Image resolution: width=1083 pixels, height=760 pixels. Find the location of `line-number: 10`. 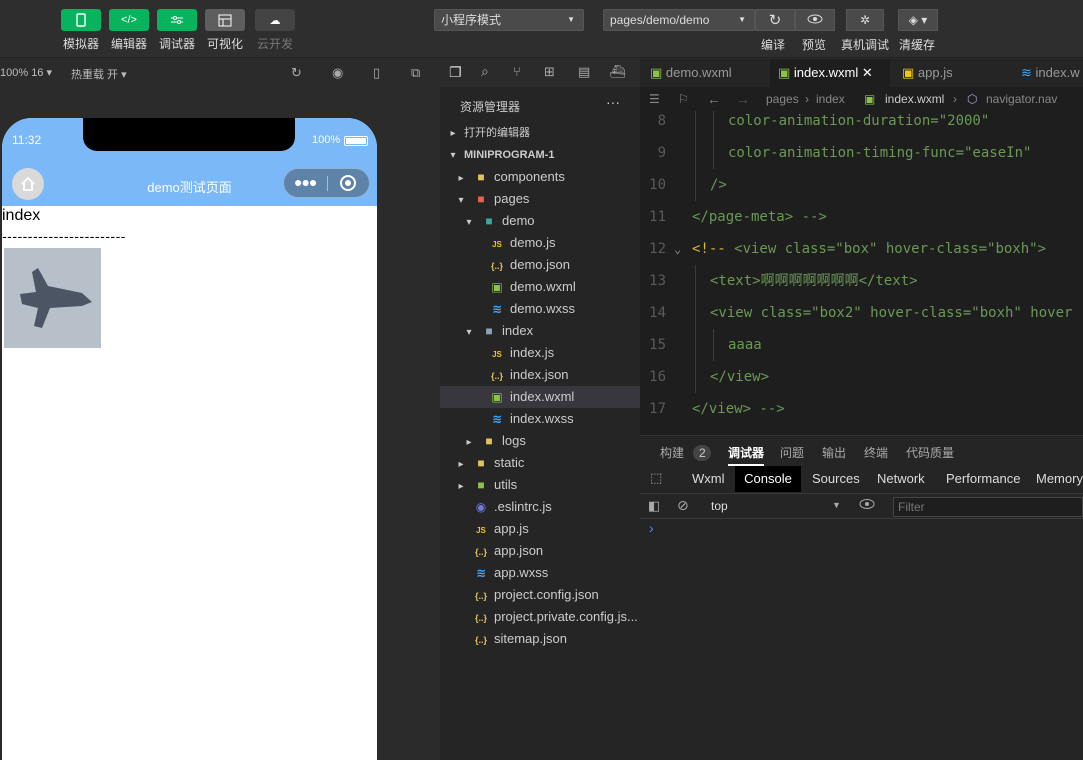

line-number: 10 is located at coordinates (657, 185).